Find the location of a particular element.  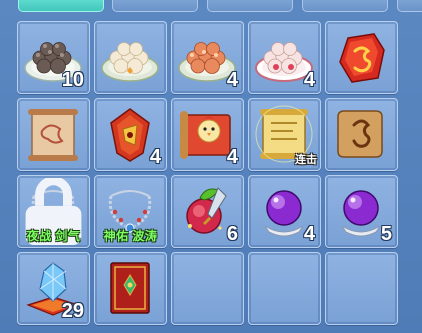

brown-scroll-icon is located at coordinates (360, 134).